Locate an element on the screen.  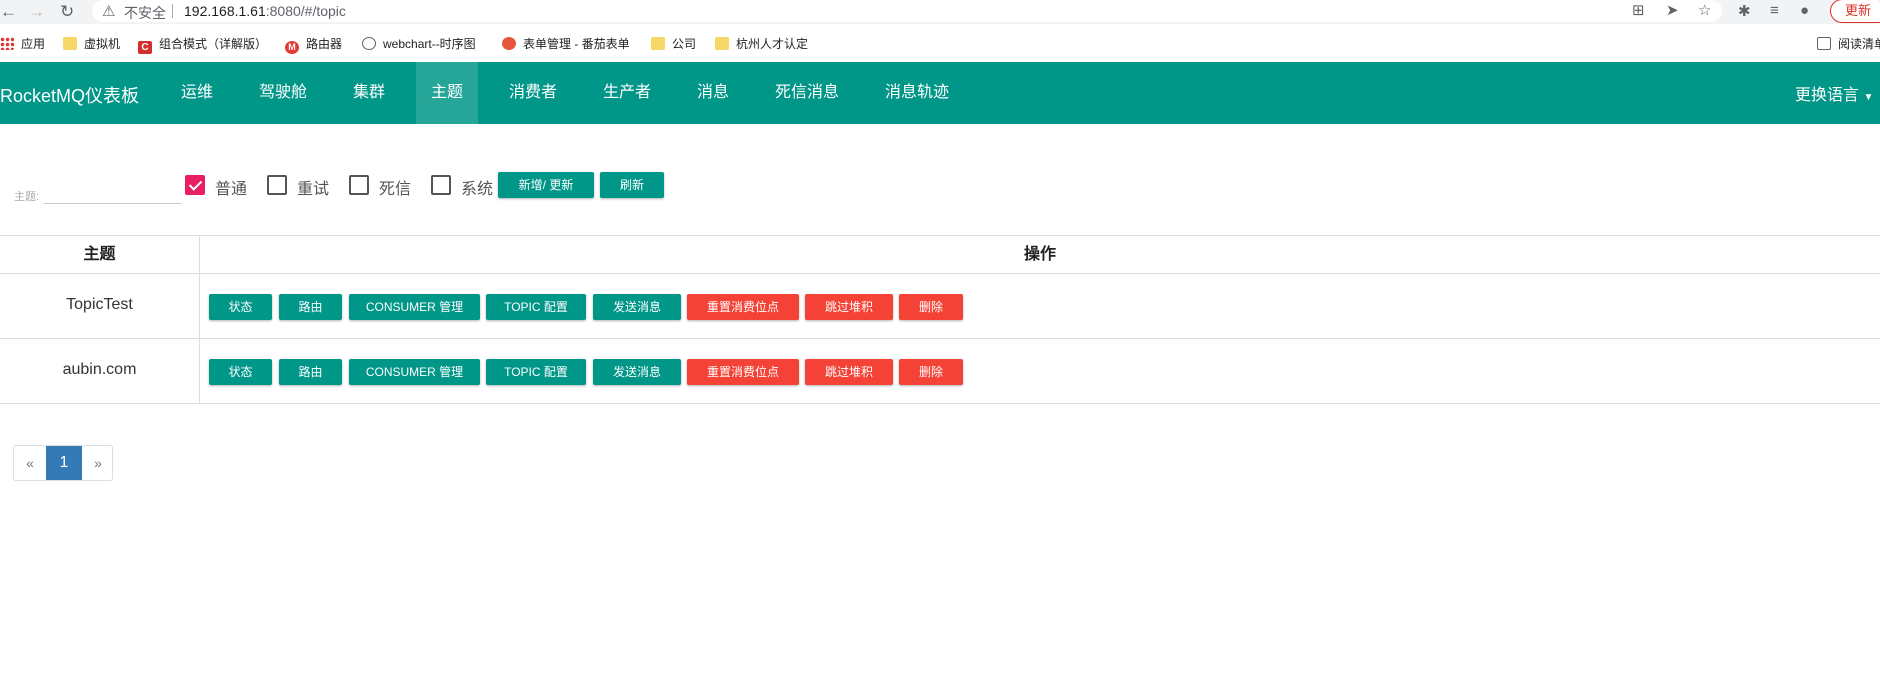
nav-ops: 运维 is located at coordinates (197, 93).